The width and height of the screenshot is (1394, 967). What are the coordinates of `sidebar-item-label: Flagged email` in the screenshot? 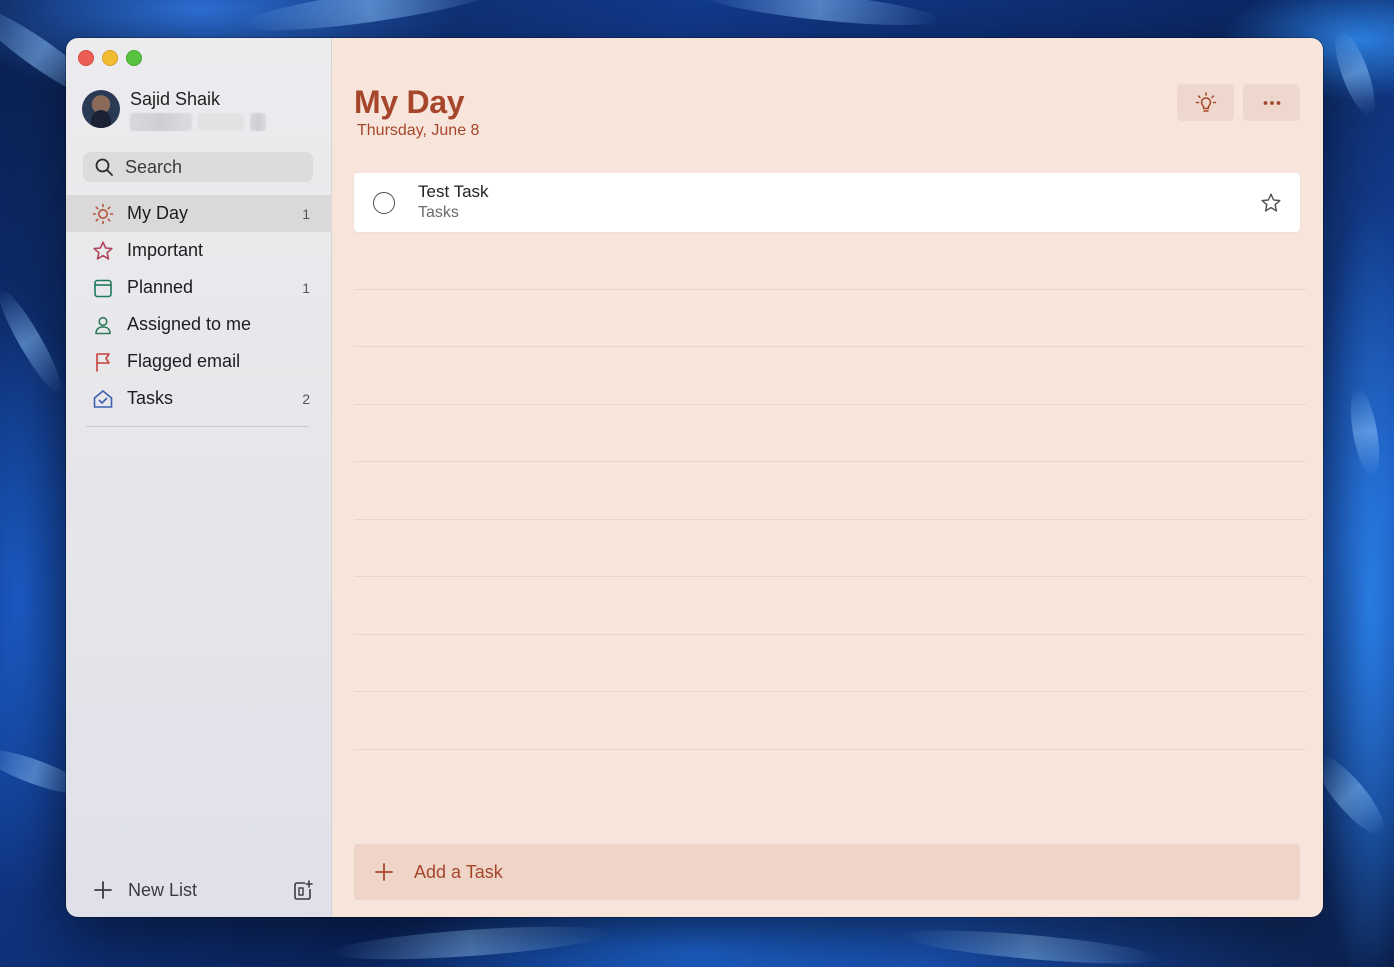 It's located at (184, 361).